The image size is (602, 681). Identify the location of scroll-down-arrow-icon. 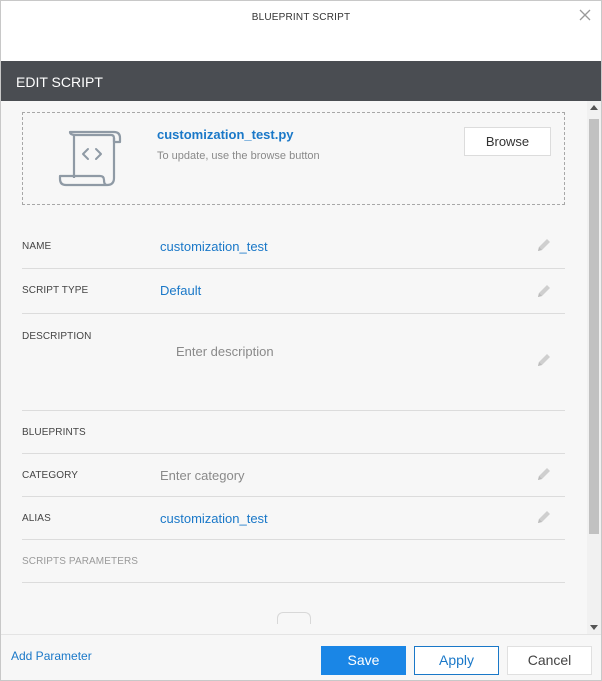
(594, 627).